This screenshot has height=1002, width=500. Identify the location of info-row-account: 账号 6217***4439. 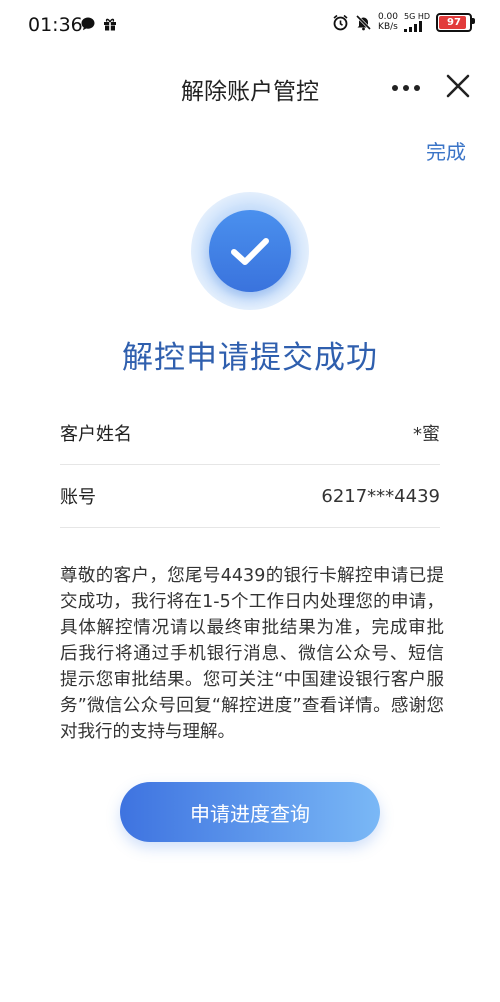
(250, 496).